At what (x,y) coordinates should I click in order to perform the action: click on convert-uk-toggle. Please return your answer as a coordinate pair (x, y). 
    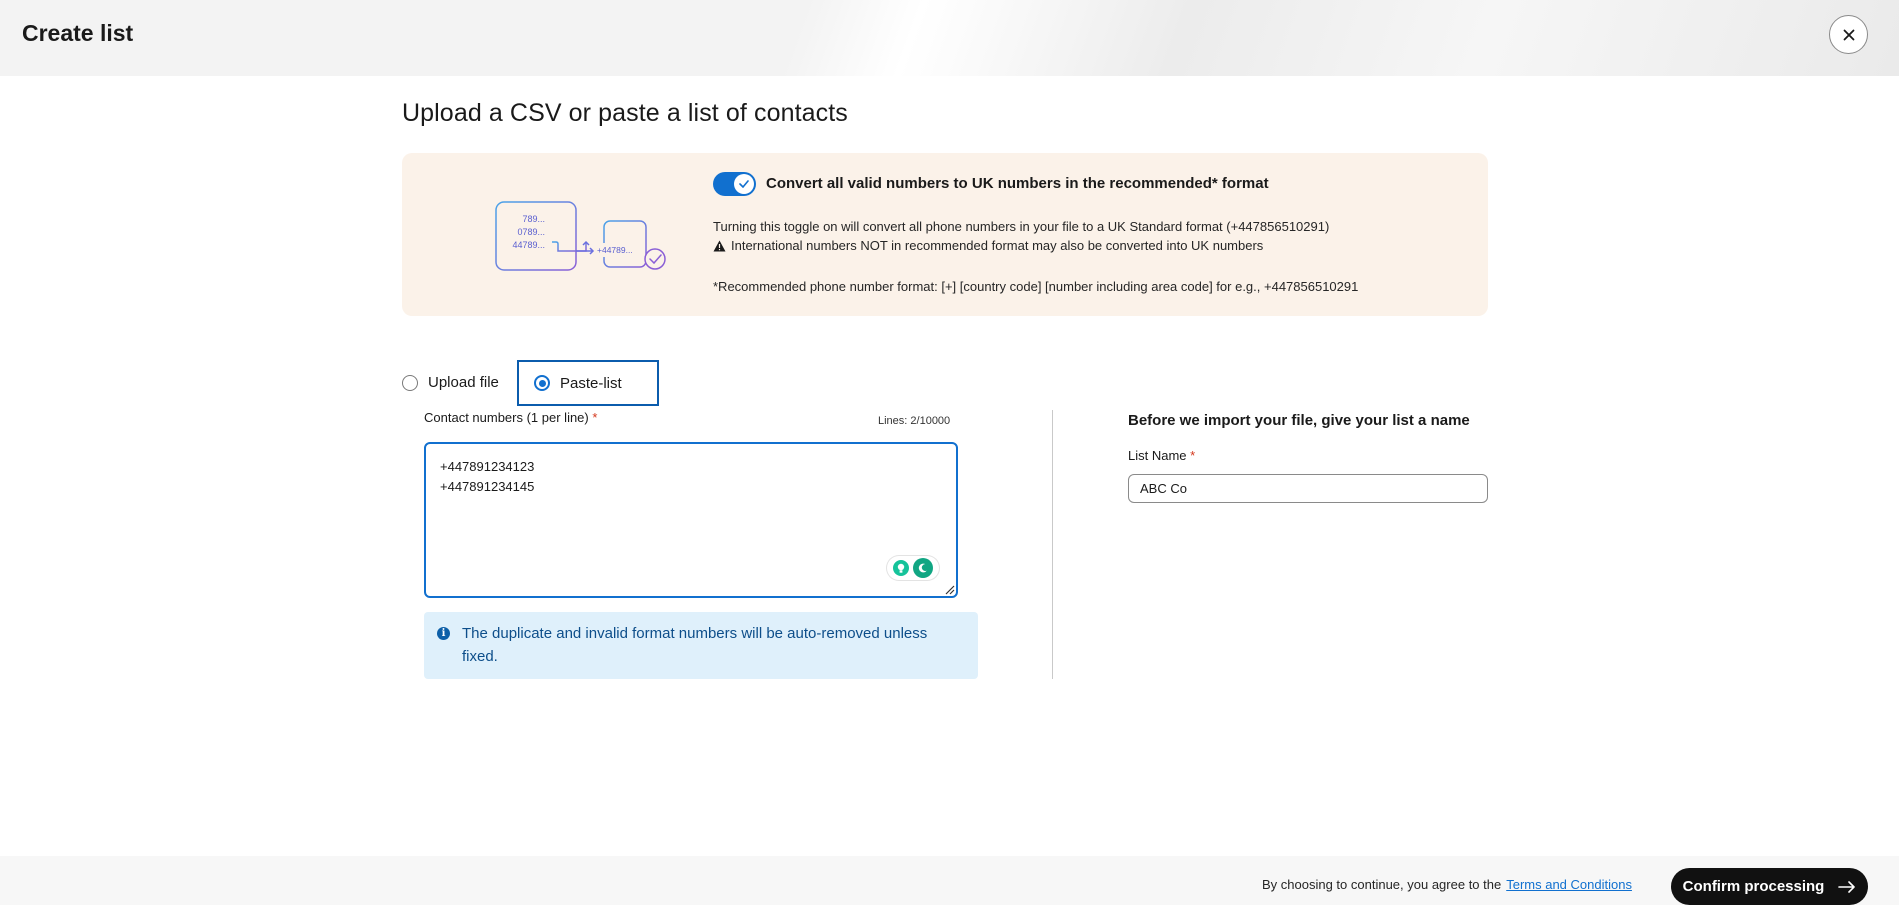
    Looking at the image, I should click on (734, 184).